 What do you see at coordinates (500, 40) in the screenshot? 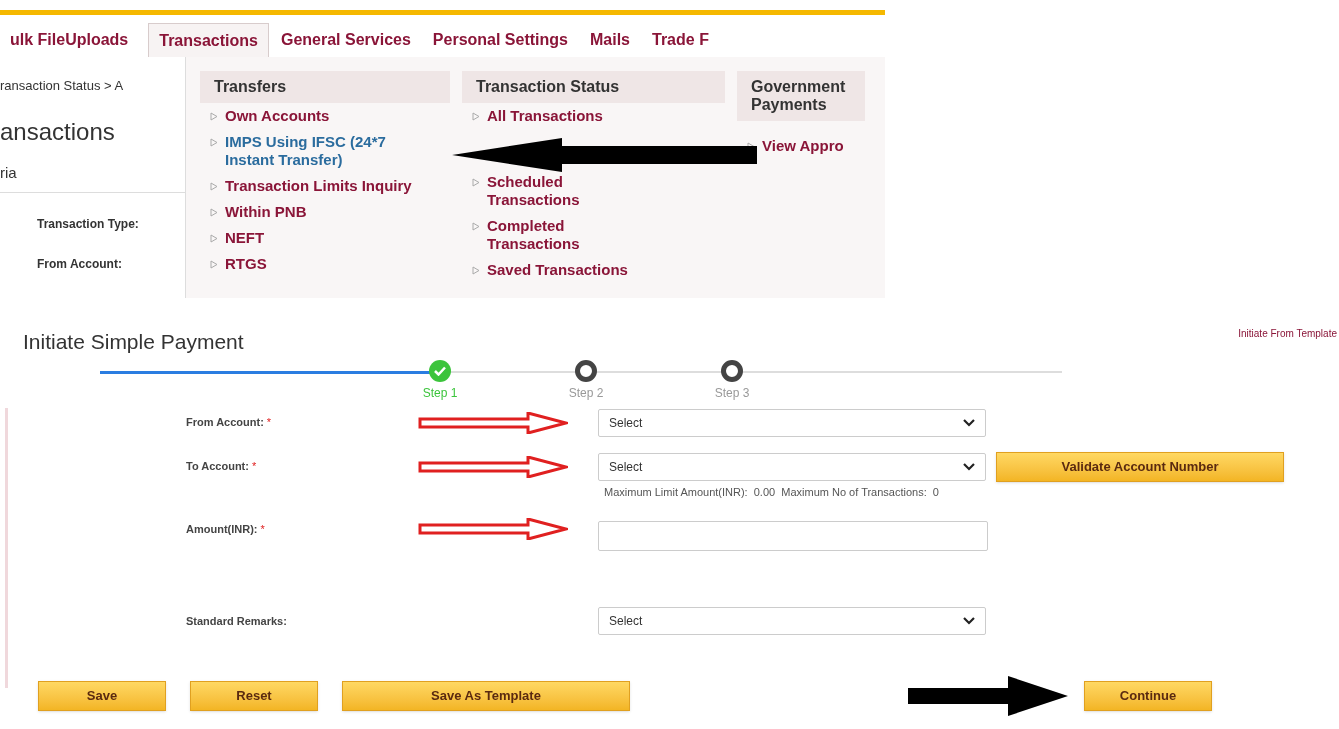
I see `nav-tab: Personal Settings` at bounding box center [500, 40].